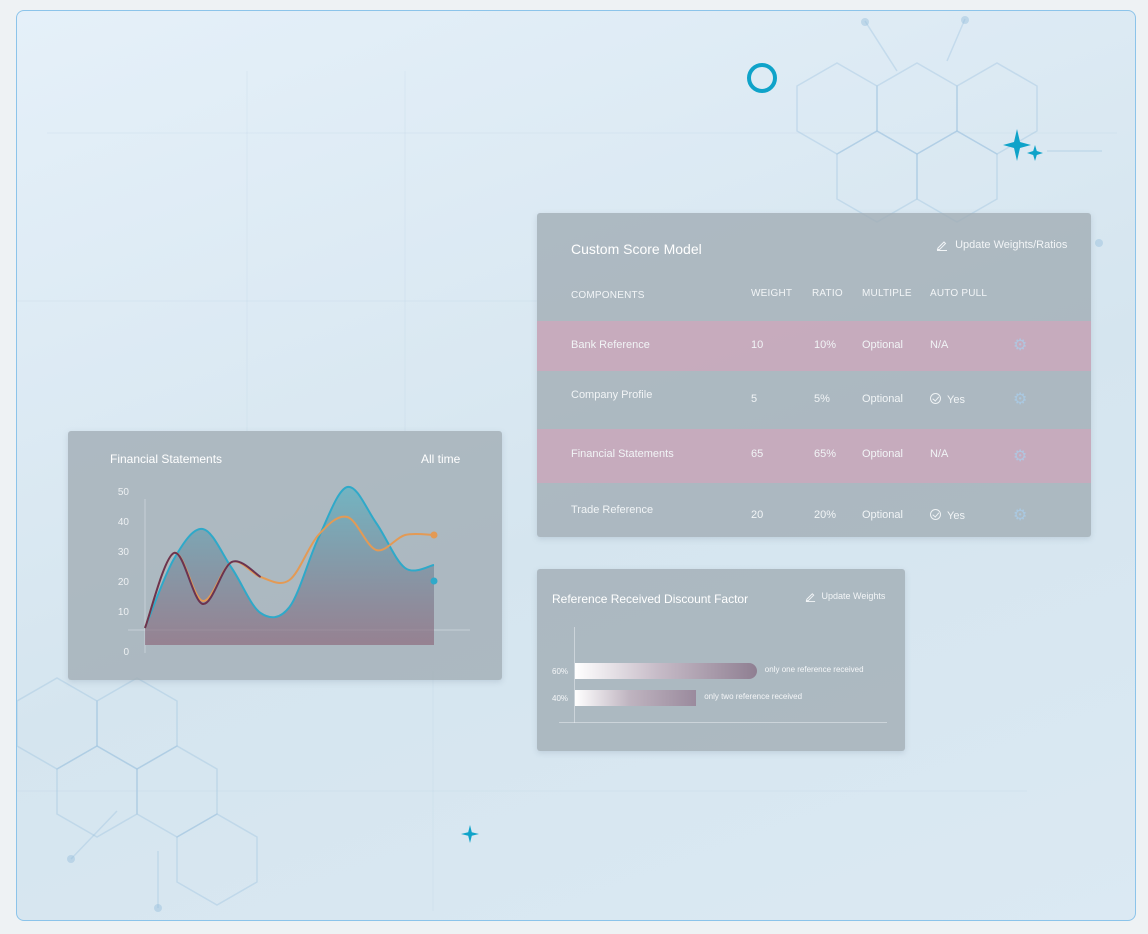  I want to click on bar-percent-label: 40%, so click(560, 698).